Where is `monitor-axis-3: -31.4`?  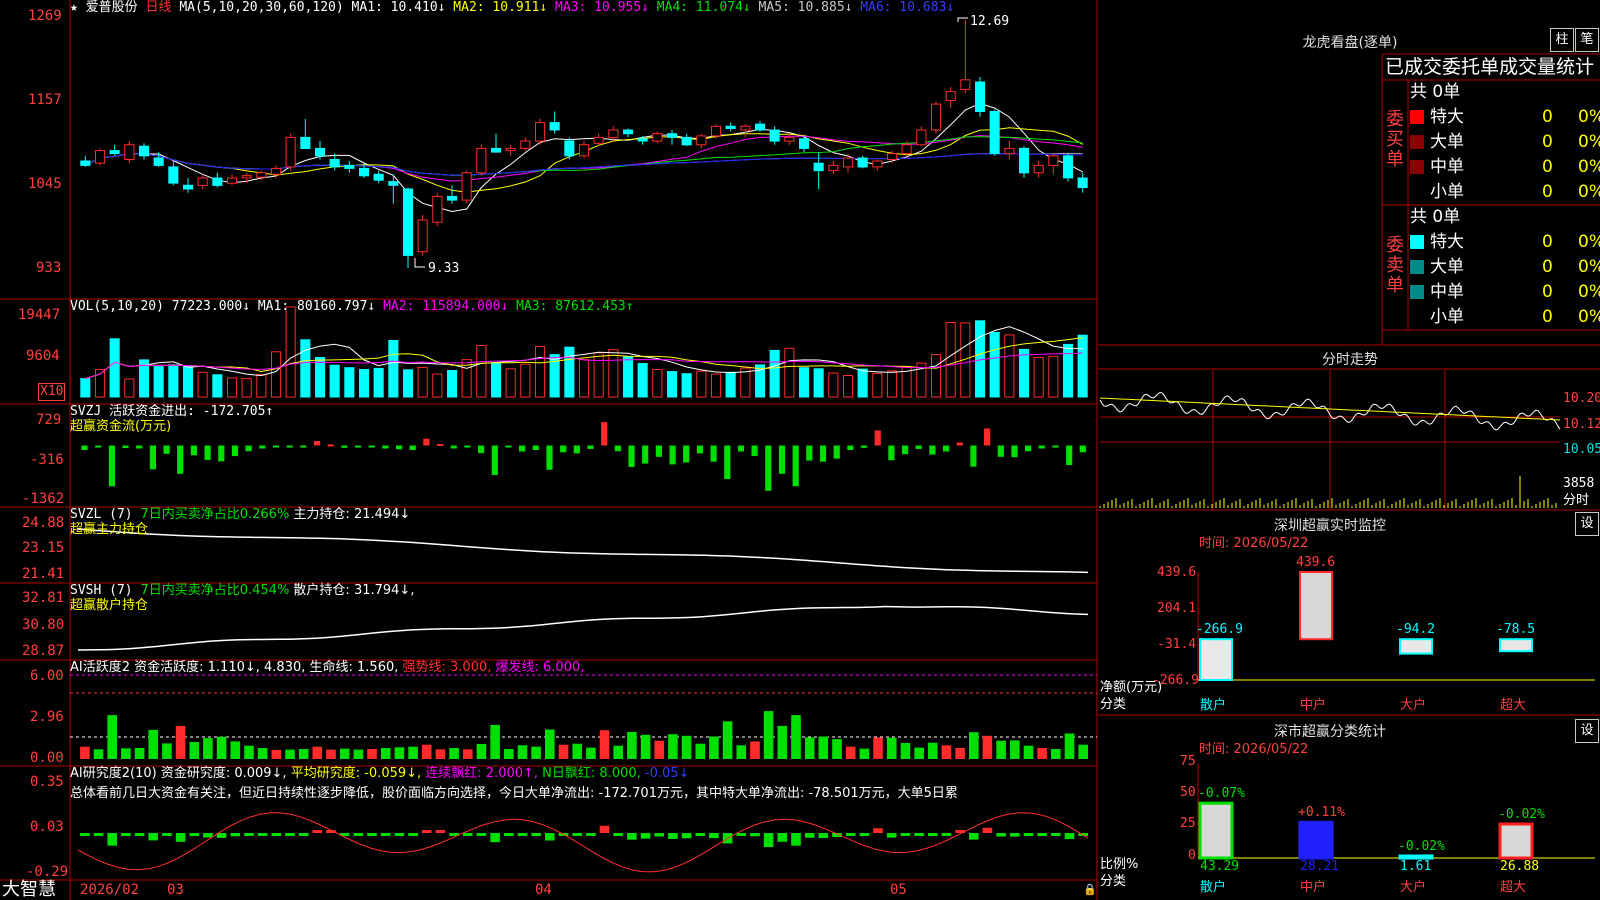 monitor-axis-3: -31.4 is located at coordinates (1177, 644).